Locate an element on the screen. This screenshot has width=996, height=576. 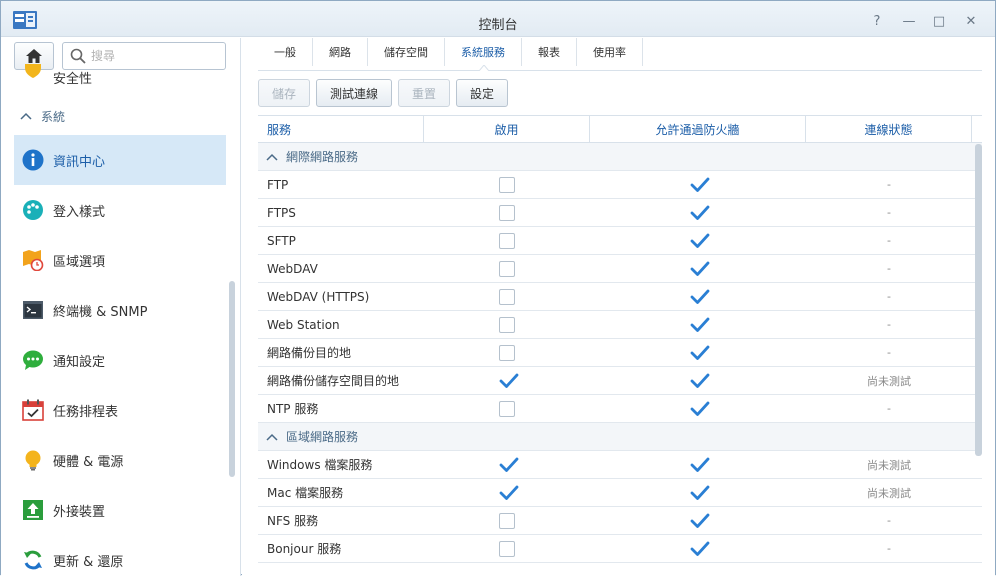
sidebar-item-info: 資訊中心 is located at coordinates (120, 160).